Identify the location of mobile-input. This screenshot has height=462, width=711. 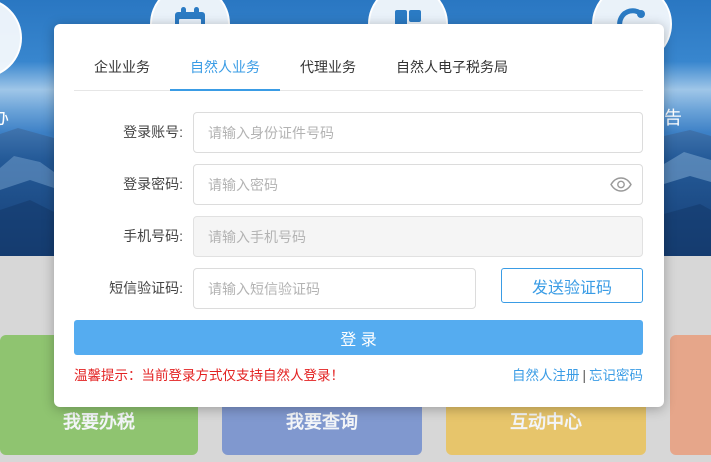
(418, 236).